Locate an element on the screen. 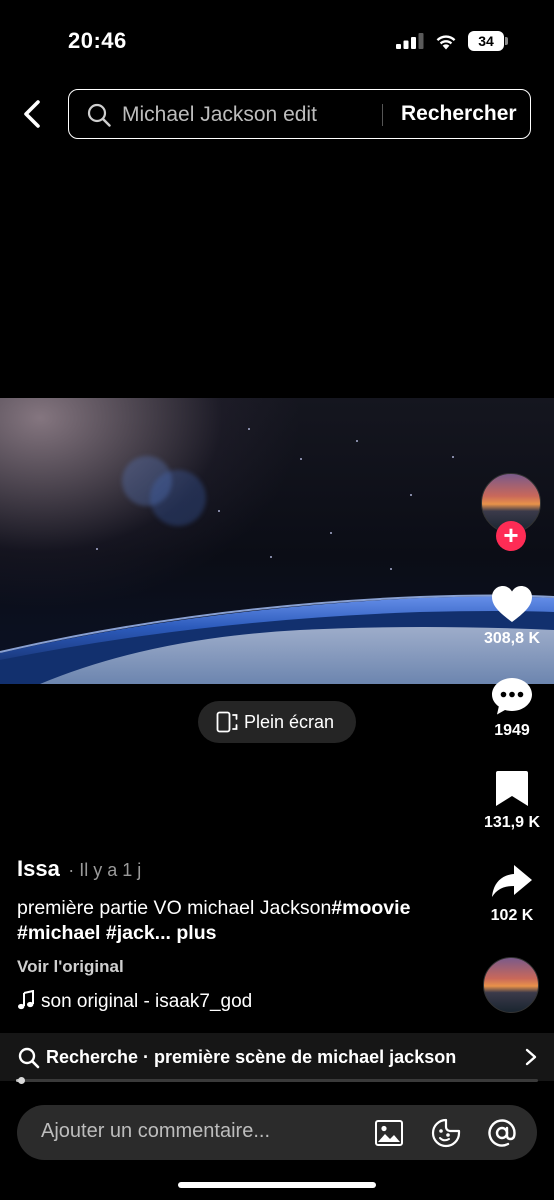 The image size is (554, 1200). save-count: 131,9 K is located at coordinates (512, 822).